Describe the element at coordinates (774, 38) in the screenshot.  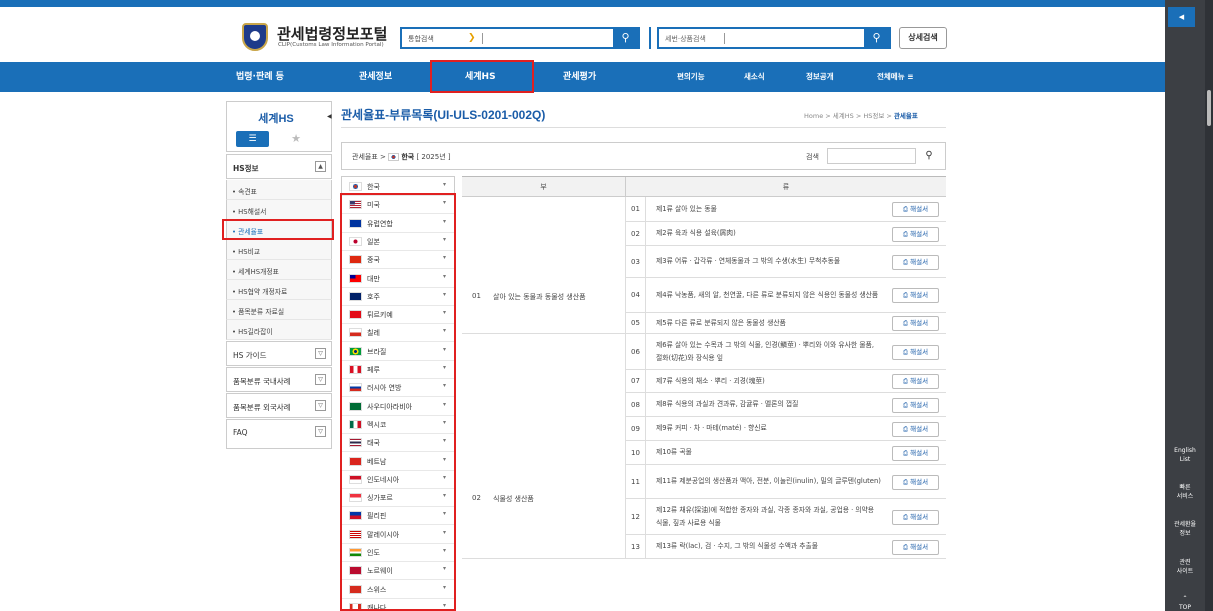
I see `tariff-search-box: 세번·상품검색 ⚲` at that location.